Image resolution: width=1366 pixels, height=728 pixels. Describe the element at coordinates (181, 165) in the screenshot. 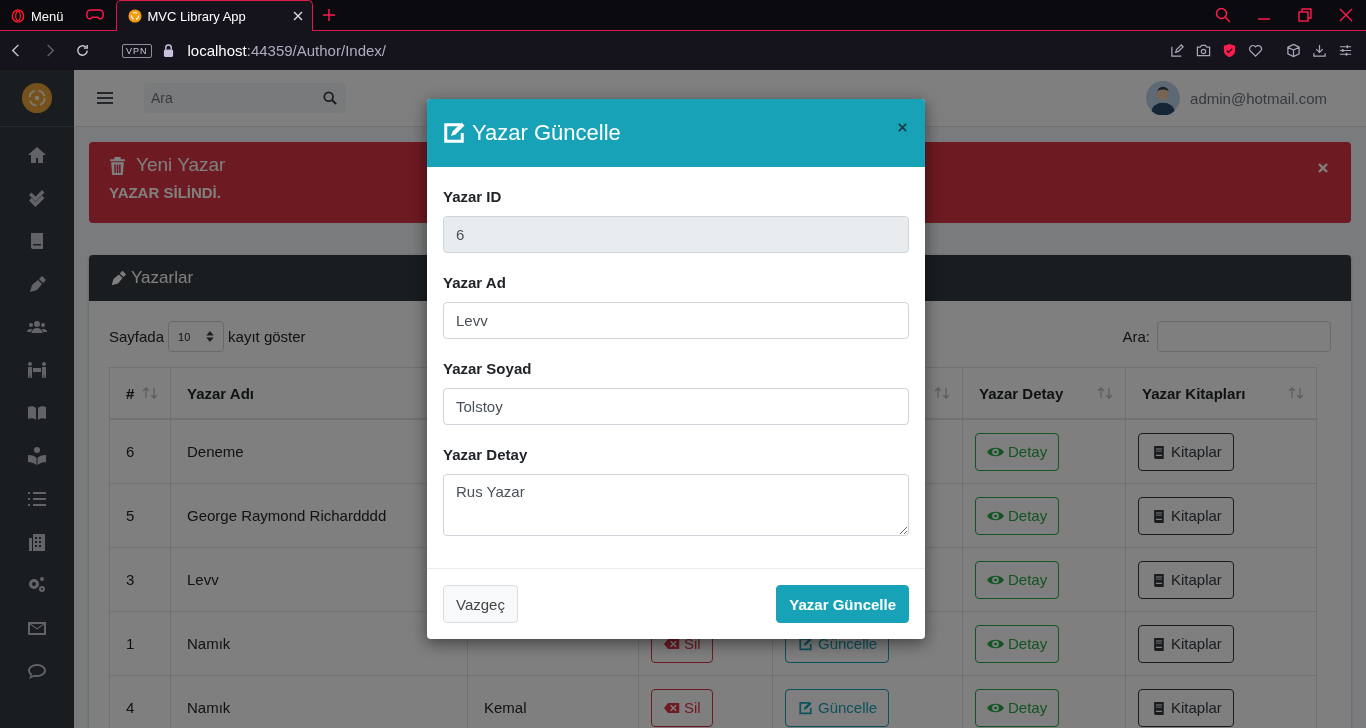

I see `alert-title: Yeni Yazar` at that location.